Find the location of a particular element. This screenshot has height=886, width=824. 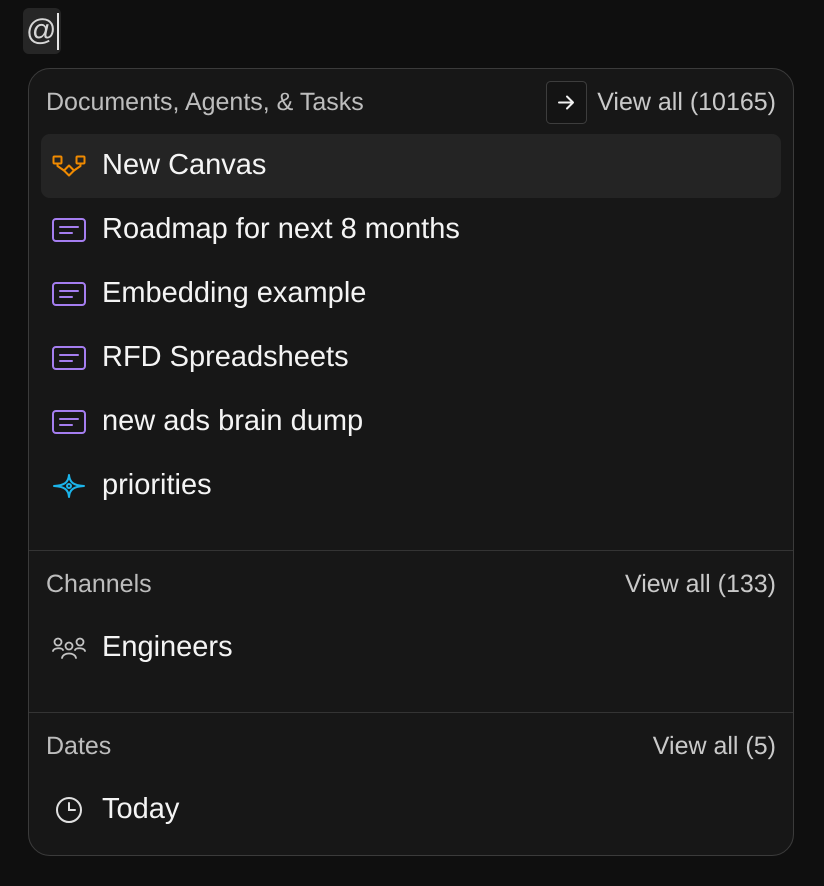

workflow-icon is located at coordinates (69, 166).